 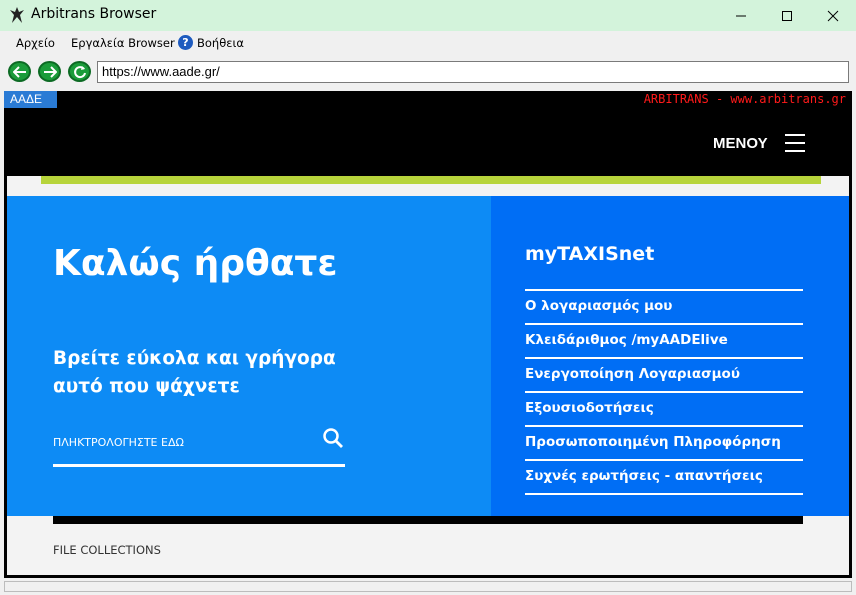 What do you see at coordinates (107, 550) in the screenshot?
I see `file-collections-heading: FILE COLLECTIONS` at bounding box center [107, 550].